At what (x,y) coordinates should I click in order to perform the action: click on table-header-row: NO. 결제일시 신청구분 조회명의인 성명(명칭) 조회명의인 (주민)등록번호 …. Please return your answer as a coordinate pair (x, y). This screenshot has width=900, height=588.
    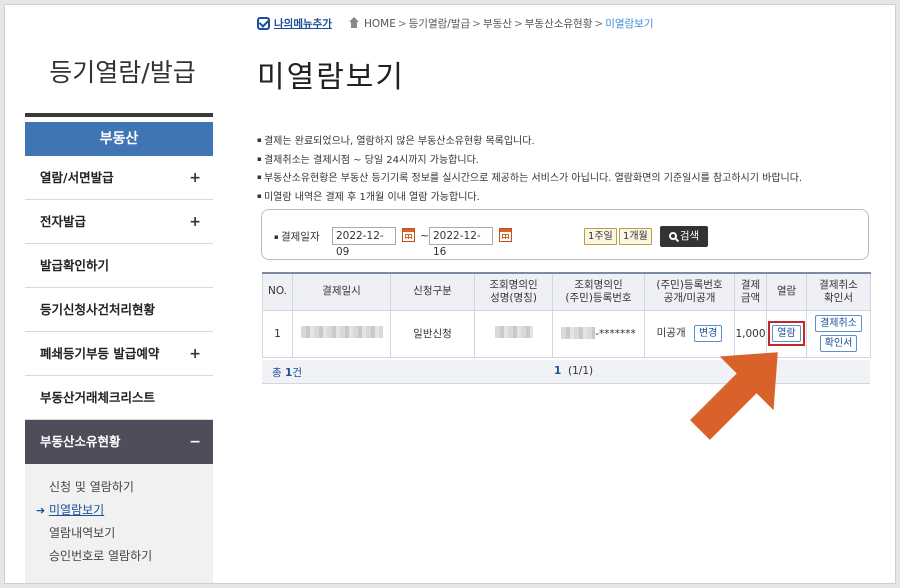
    Looking at the image, I should click on (566, 291).